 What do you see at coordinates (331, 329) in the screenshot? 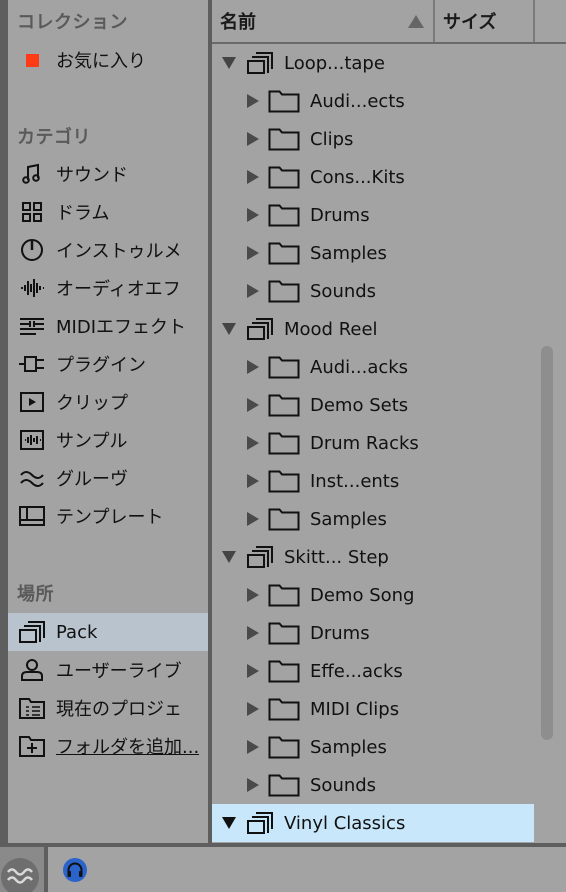
I see `row-label: Mood Reel` at bounding box center [331, 329].